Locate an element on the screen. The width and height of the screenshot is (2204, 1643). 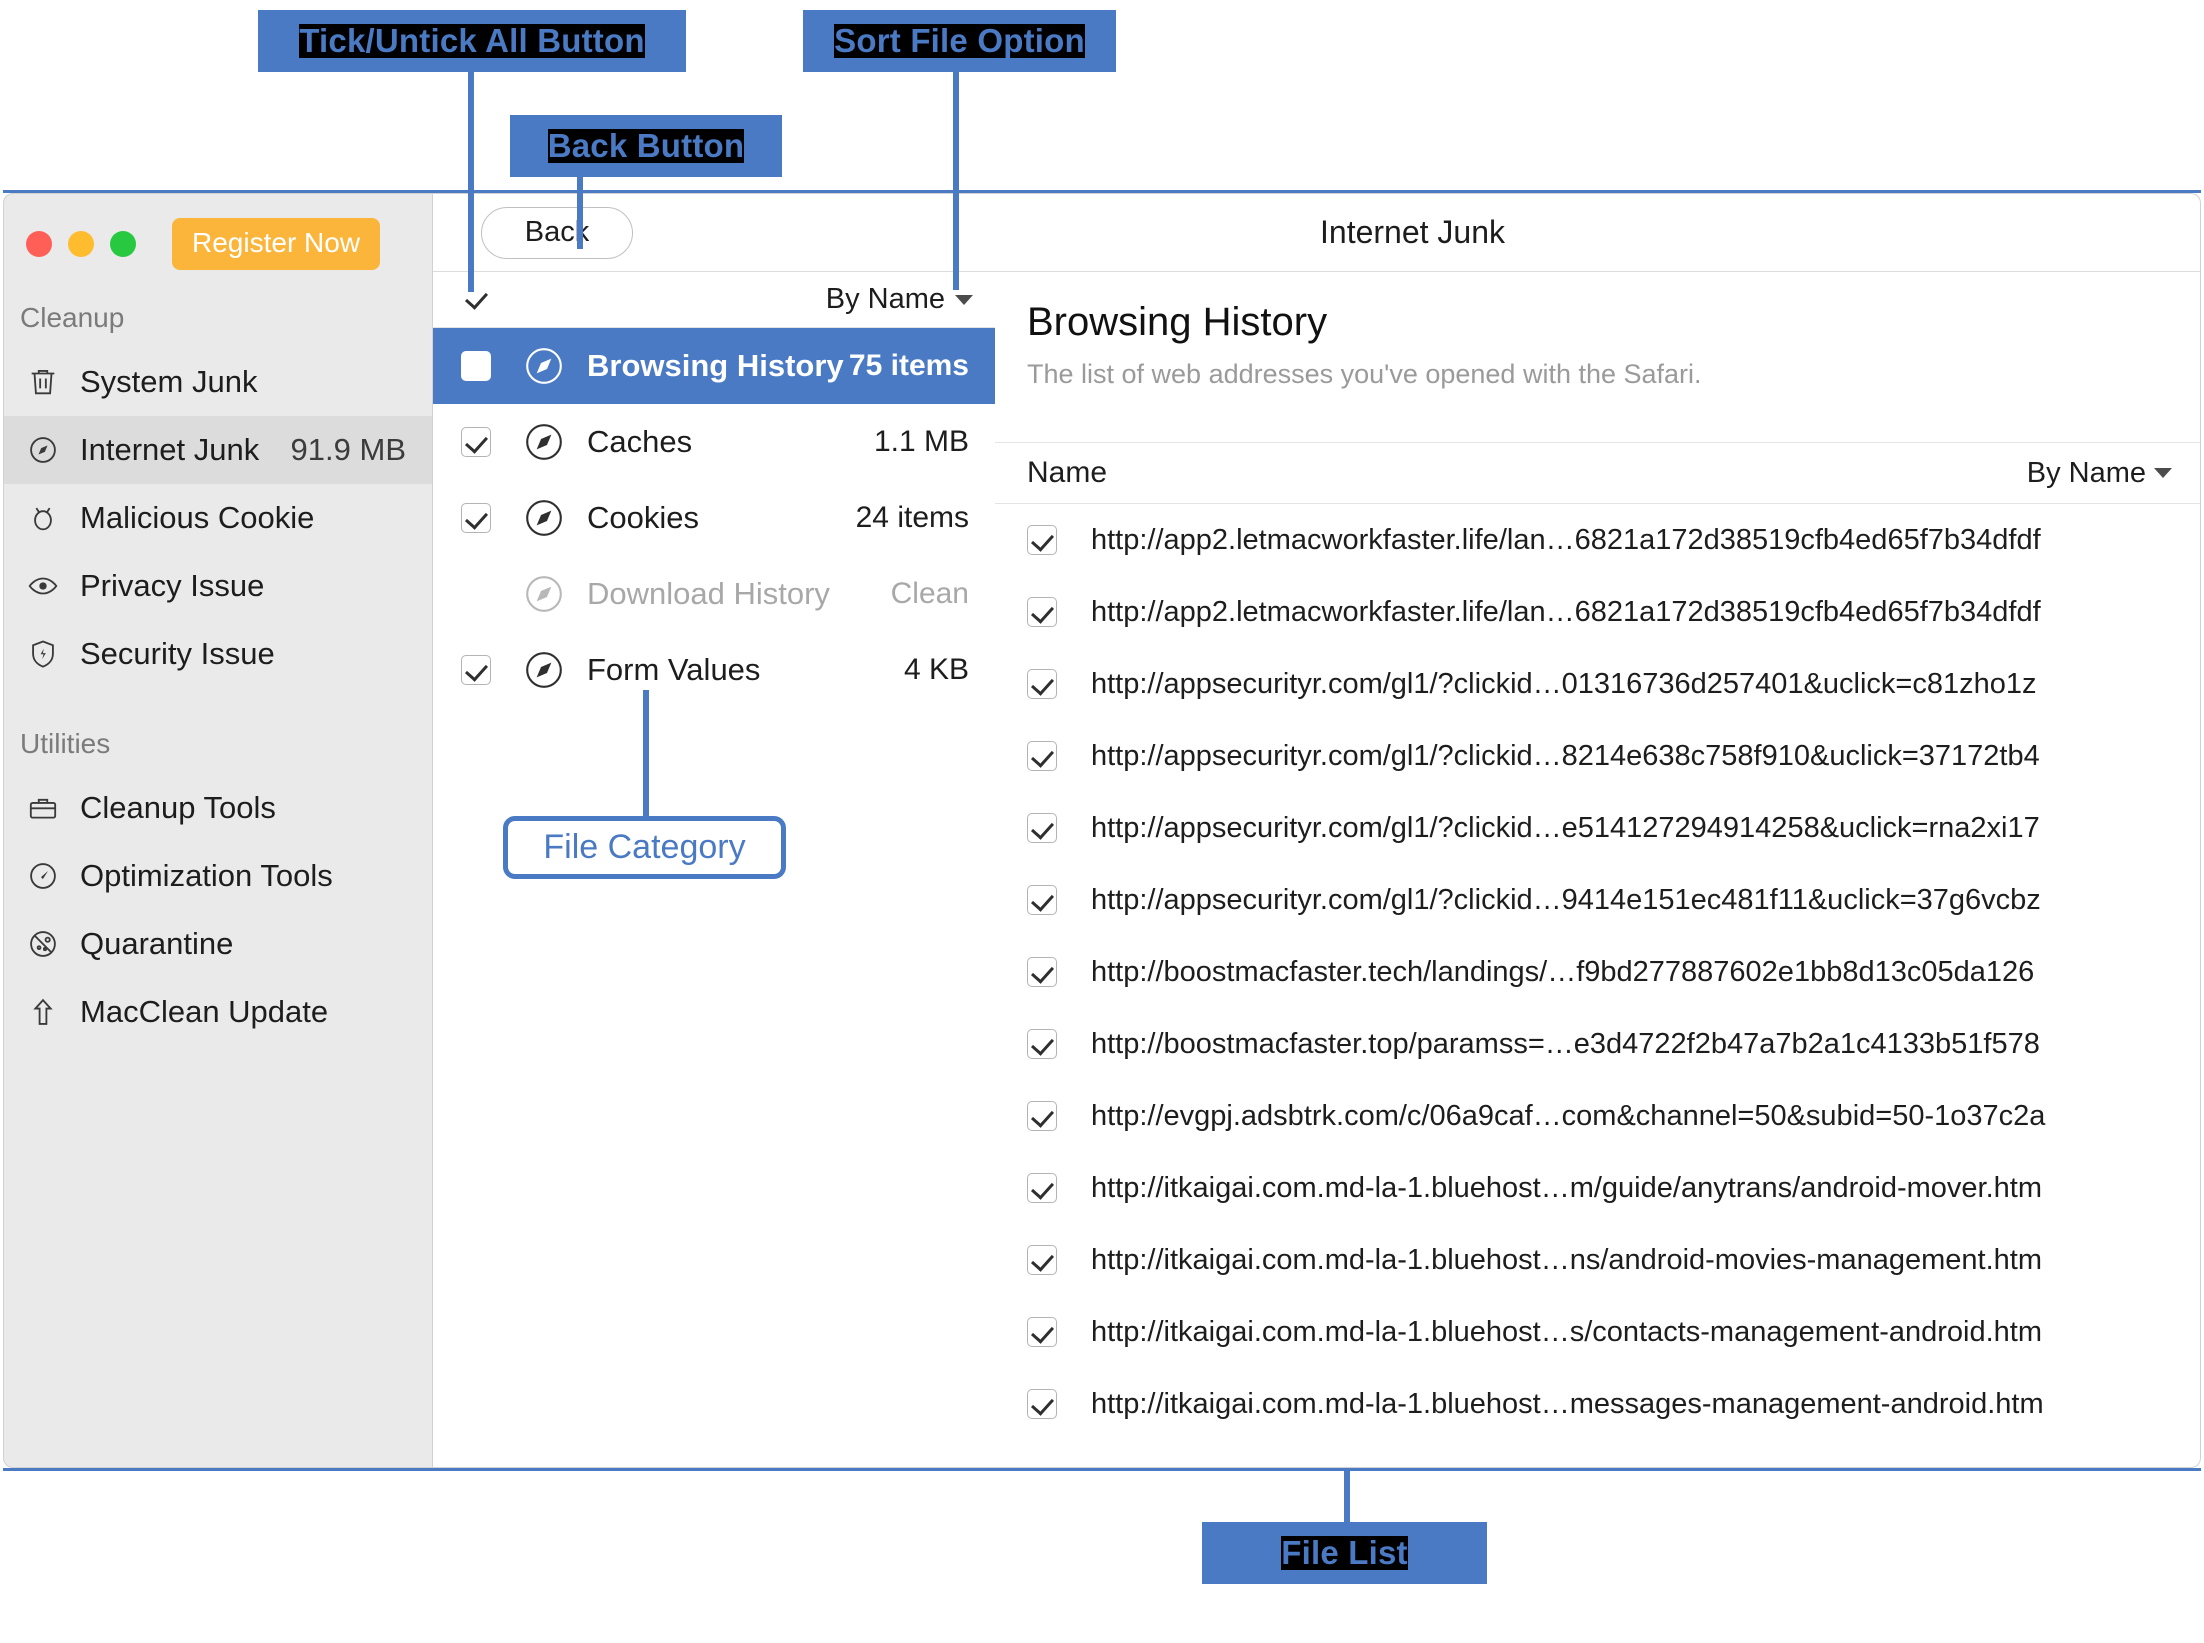
sidebar-item-security-issue: Security Issue is located at coordinates (218, 654).